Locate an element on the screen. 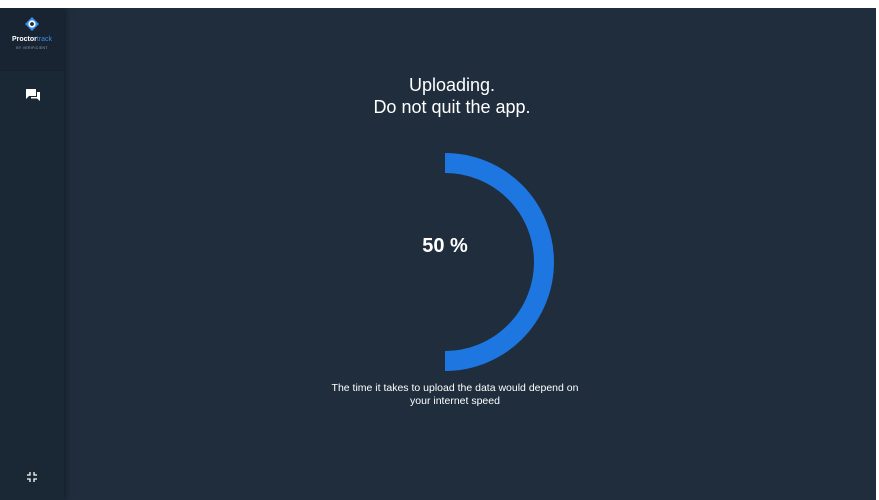 The width and height of the screenshot is (879, 500). brand-name-primary: Proctor is located at coordinates (24, 39).